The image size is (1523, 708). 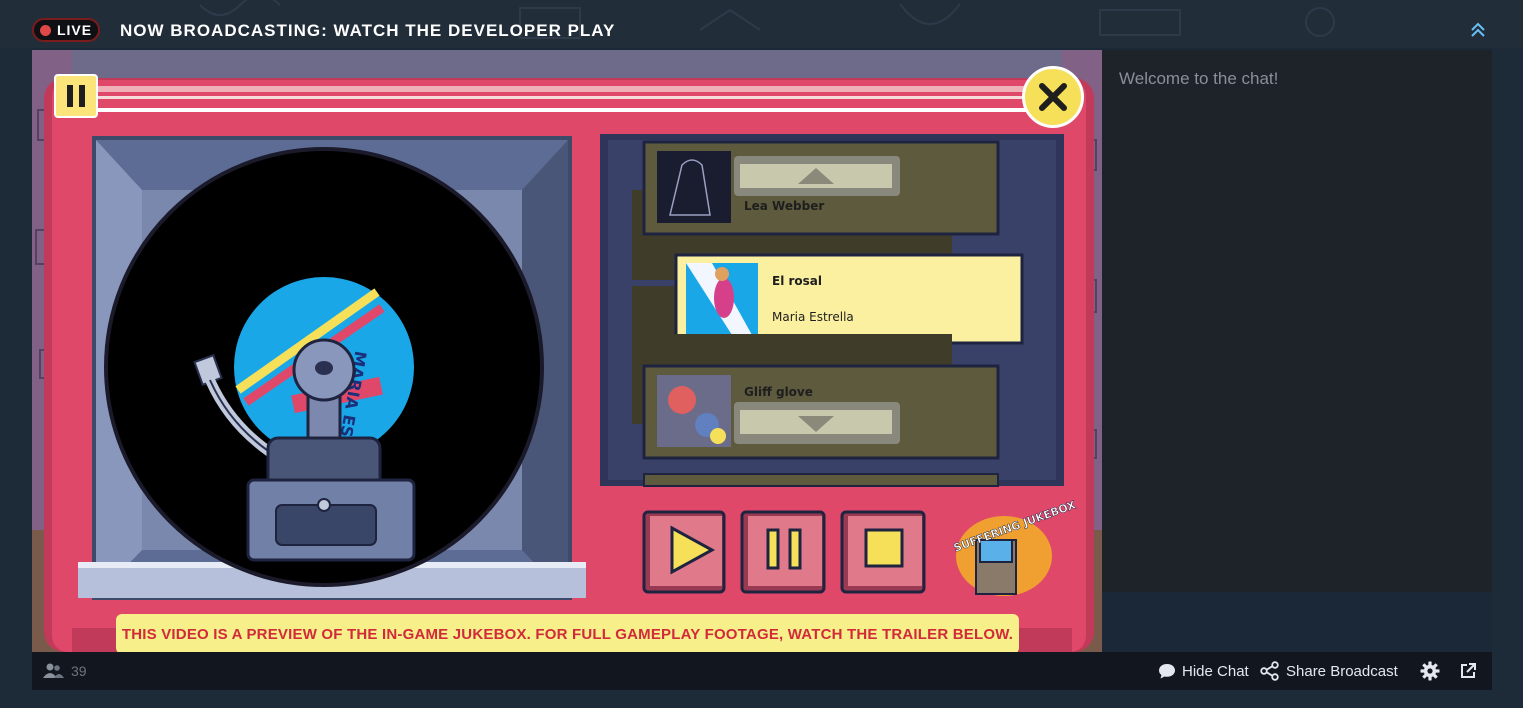 What do you see at coordinates (45, 30) in the screenshot?
I see `live-dot-icon` at bounding box center [45, 30].